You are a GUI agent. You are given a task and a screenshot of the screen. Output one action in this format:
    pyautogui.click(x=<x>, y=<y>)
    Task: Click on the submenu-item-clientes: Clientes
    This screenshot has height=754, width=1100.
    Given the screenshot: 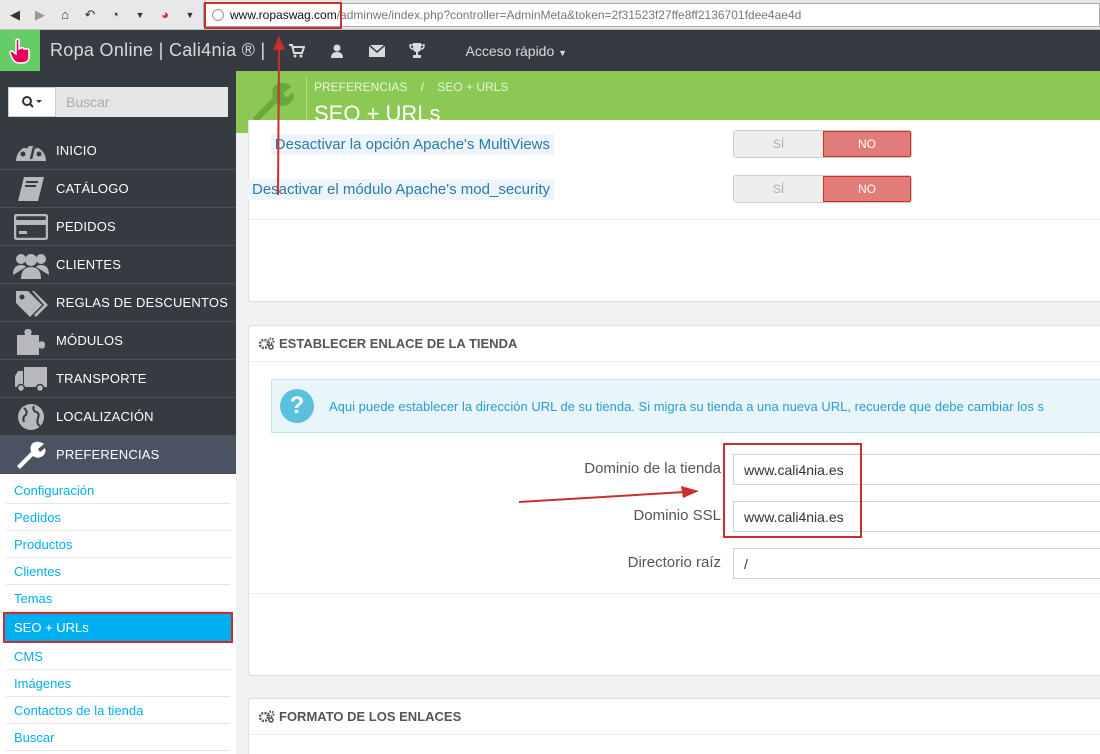 What is the action you would take?
    pyautogui.click(x=118, y=571)
    